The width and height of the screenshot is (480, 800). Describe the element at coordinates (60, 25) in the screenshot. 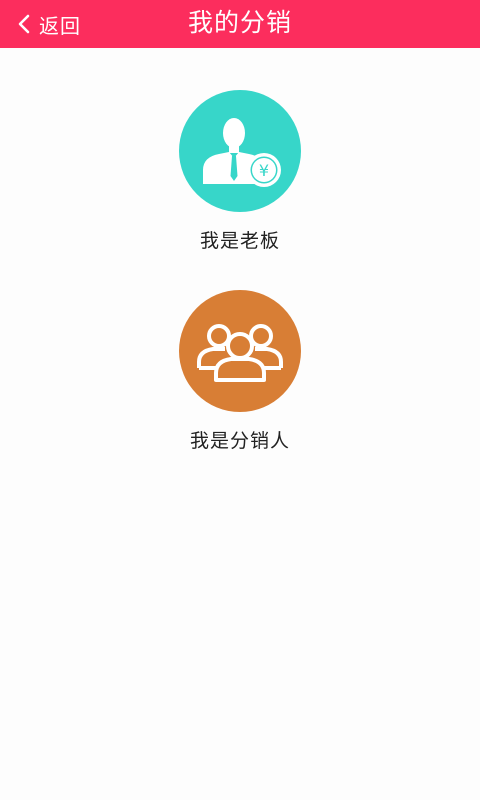

I see `back-label: 返回` at that location.